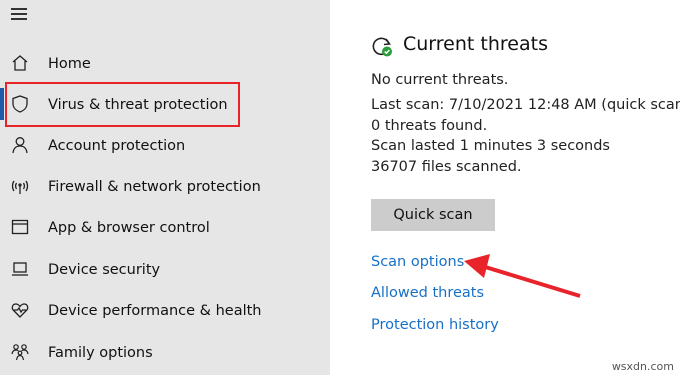 Image resolution: width=680 pixels, height=375 pixels. What do you see at coordinates (522, 276) in the screenshot?
I see `annotation-arrow-icon` at bounding box center [522, 276].